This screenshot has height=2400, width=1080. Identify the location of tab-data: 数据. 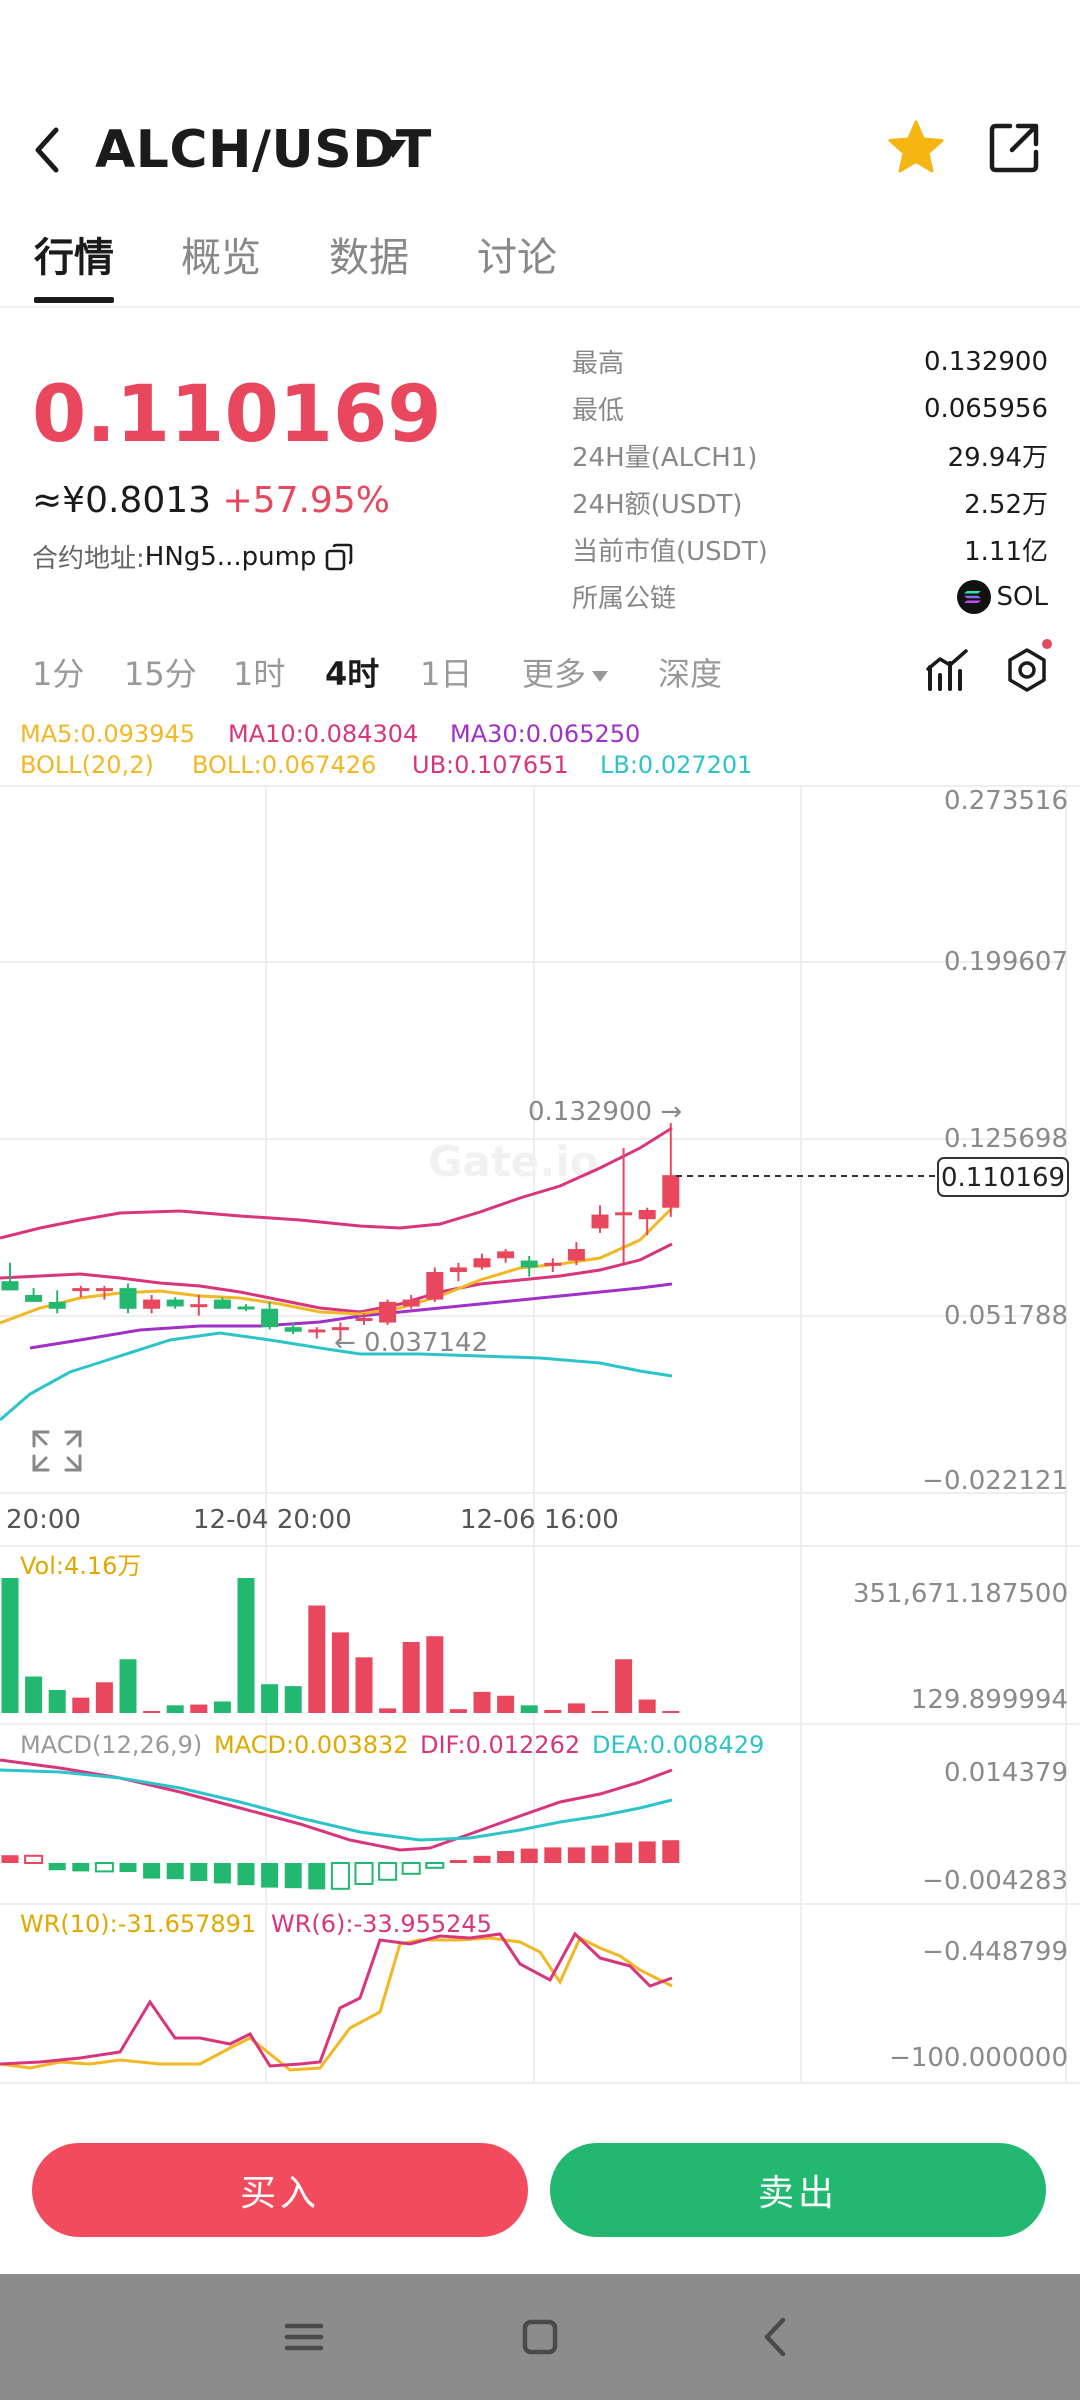
(369, 254).